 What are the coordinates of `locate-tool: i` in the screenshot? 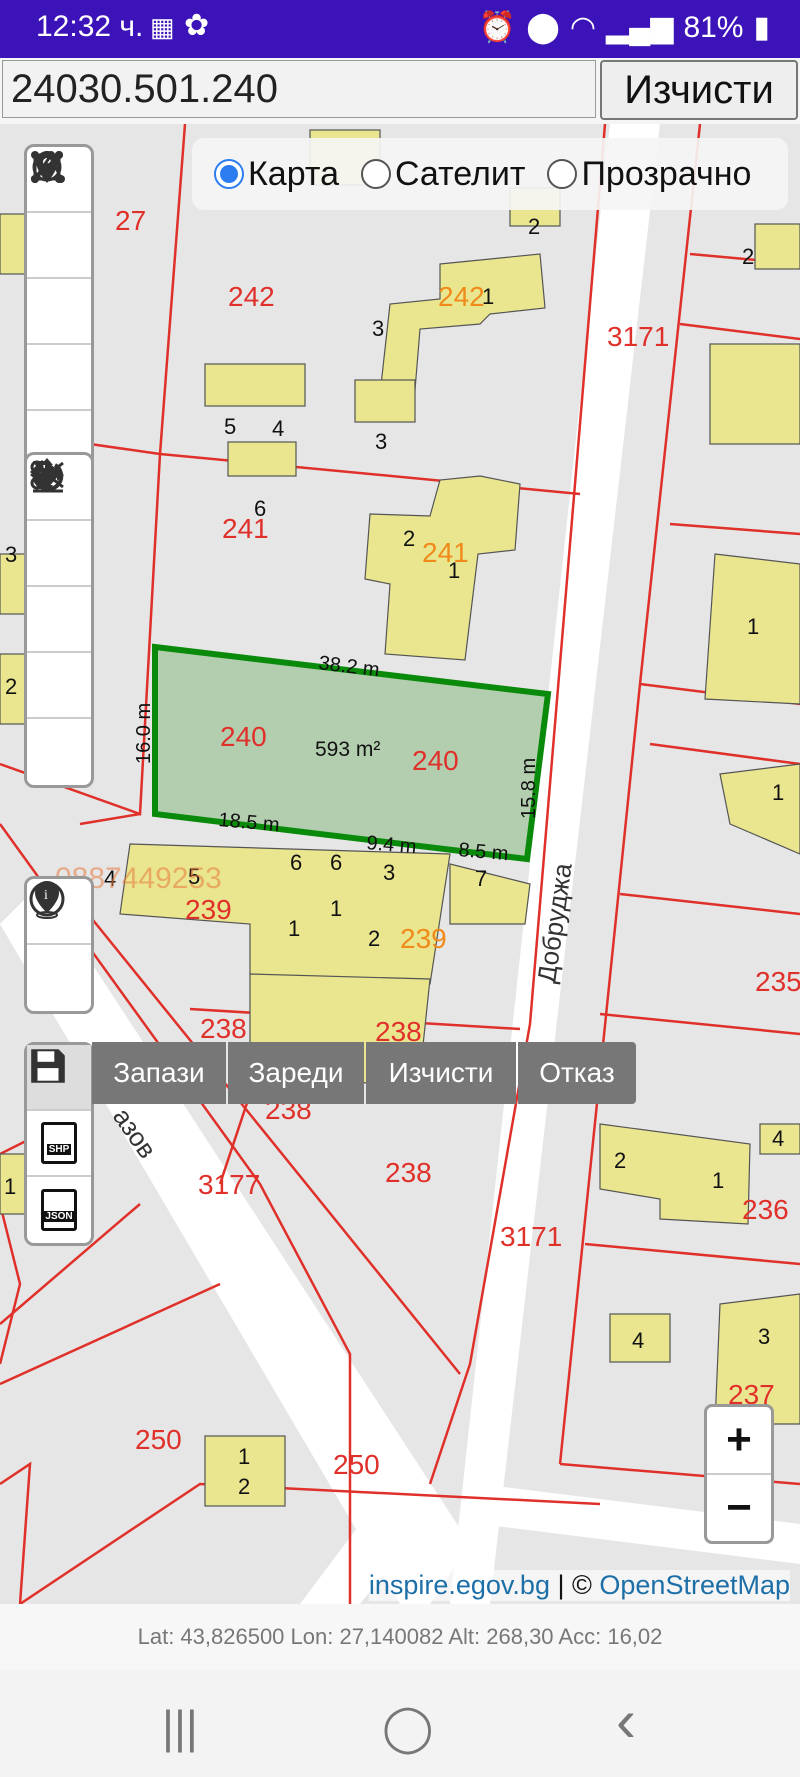 It's located at (59, 946).